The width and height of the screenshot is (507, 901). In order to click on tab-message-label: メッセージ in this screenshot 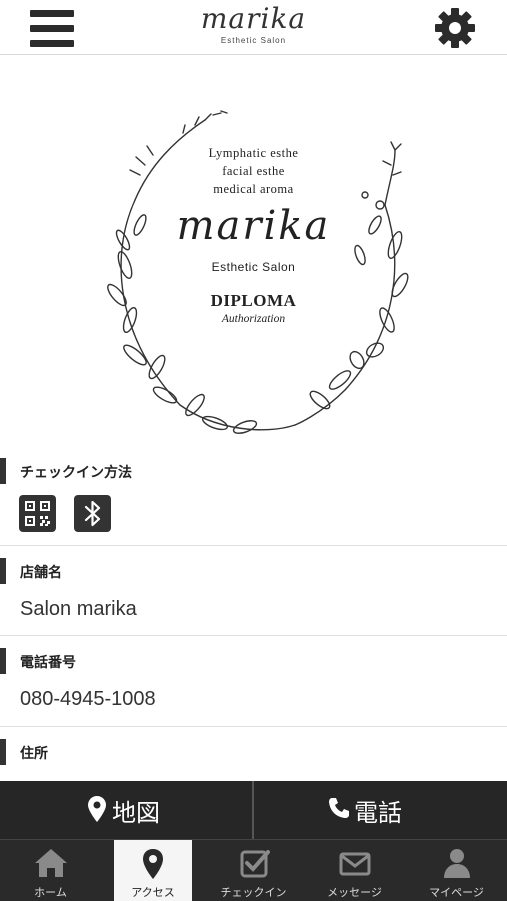, I will do `click(354, 892)`.